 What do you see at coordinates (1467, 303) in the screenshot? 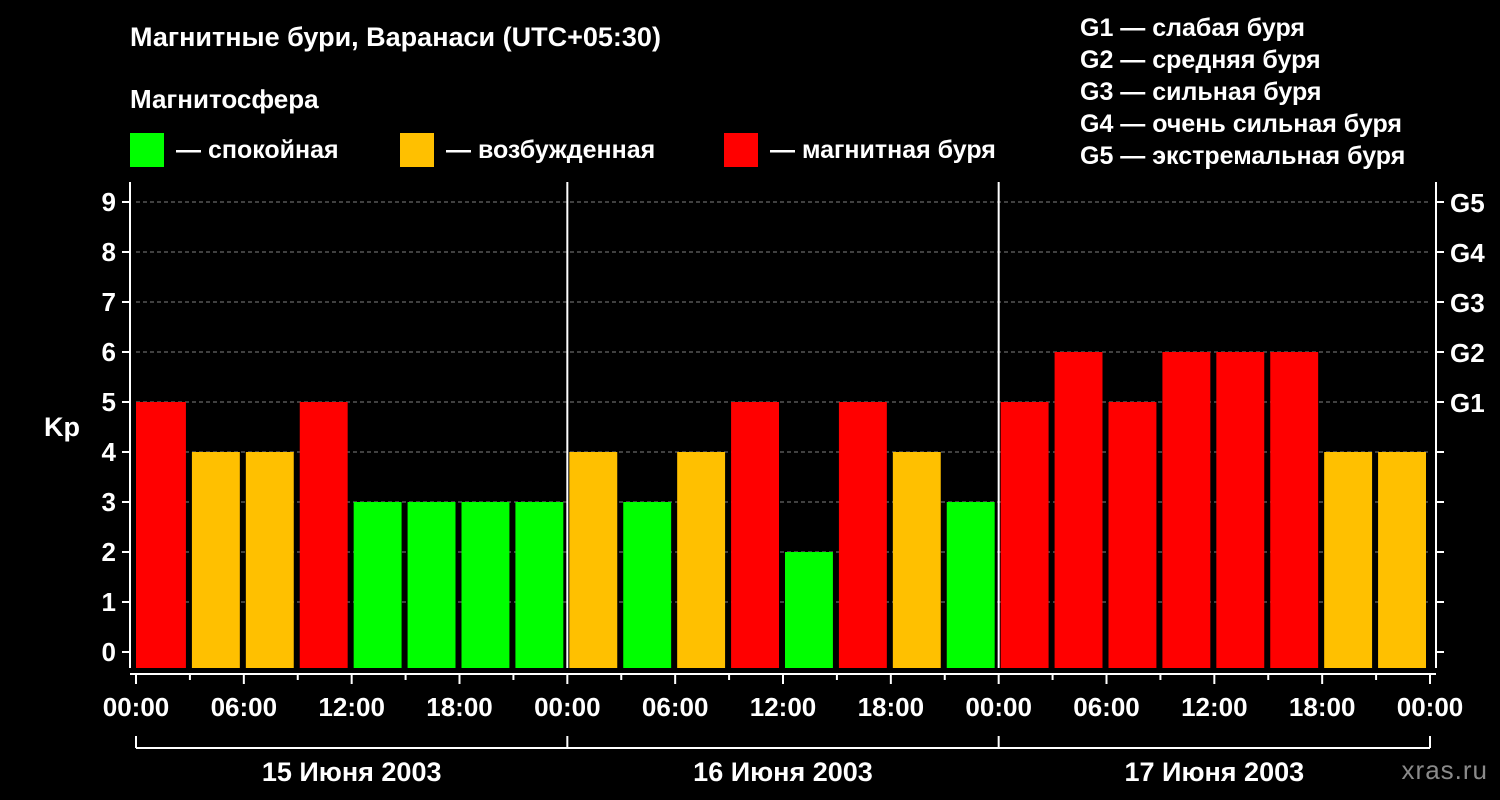
I see `g-scale-label: G3` at bounding box center [1467, 303].